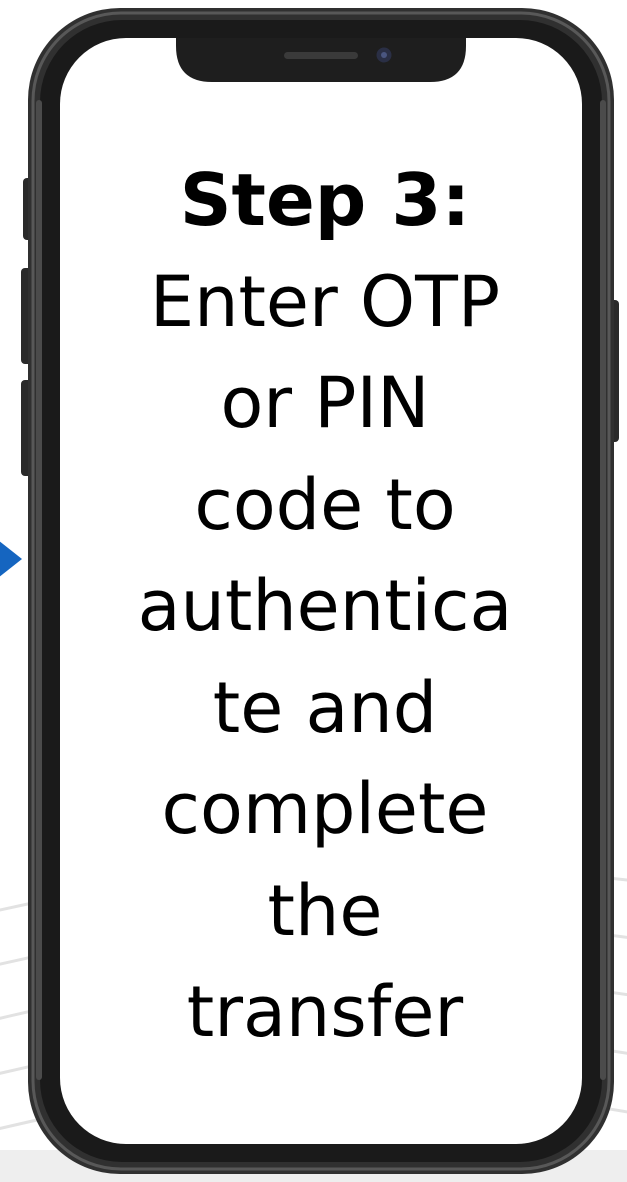  I want to click on speaker-grille-icon, so click(321, 55).